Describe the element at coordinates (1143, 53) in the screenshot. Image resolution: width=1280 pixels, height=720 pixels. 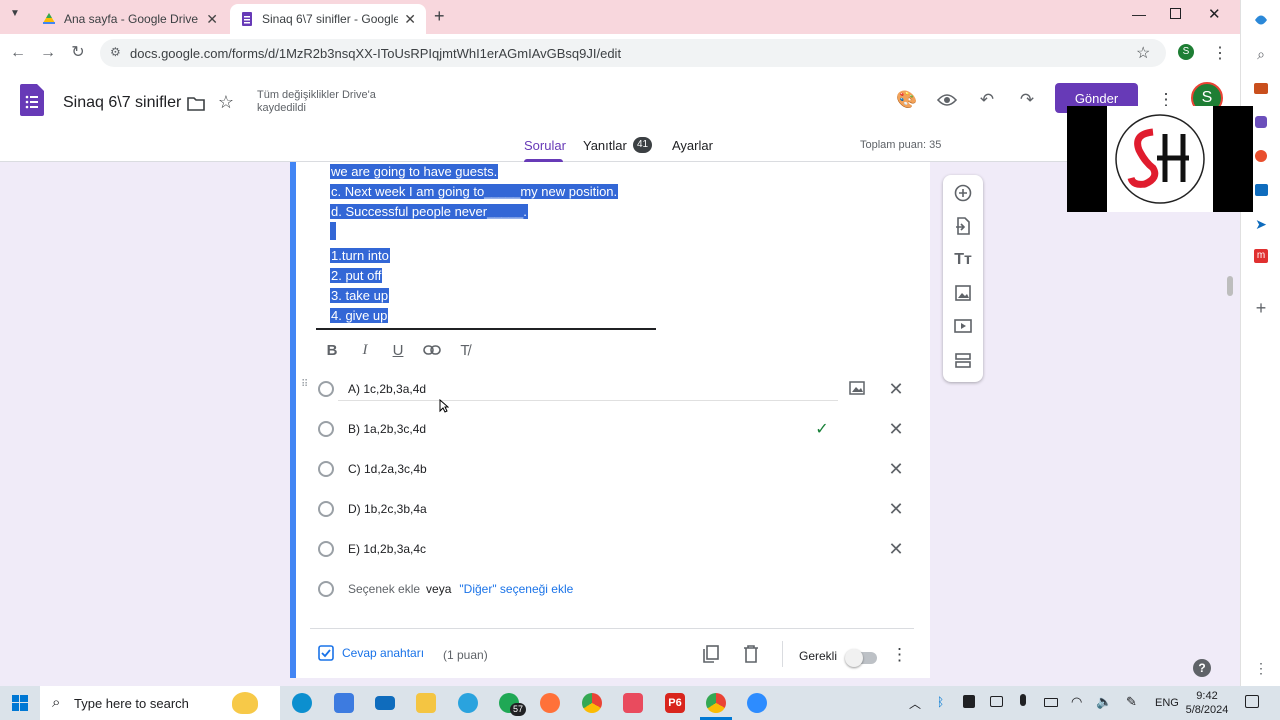
I see `bookmark-star-icon: ☆` at that location.